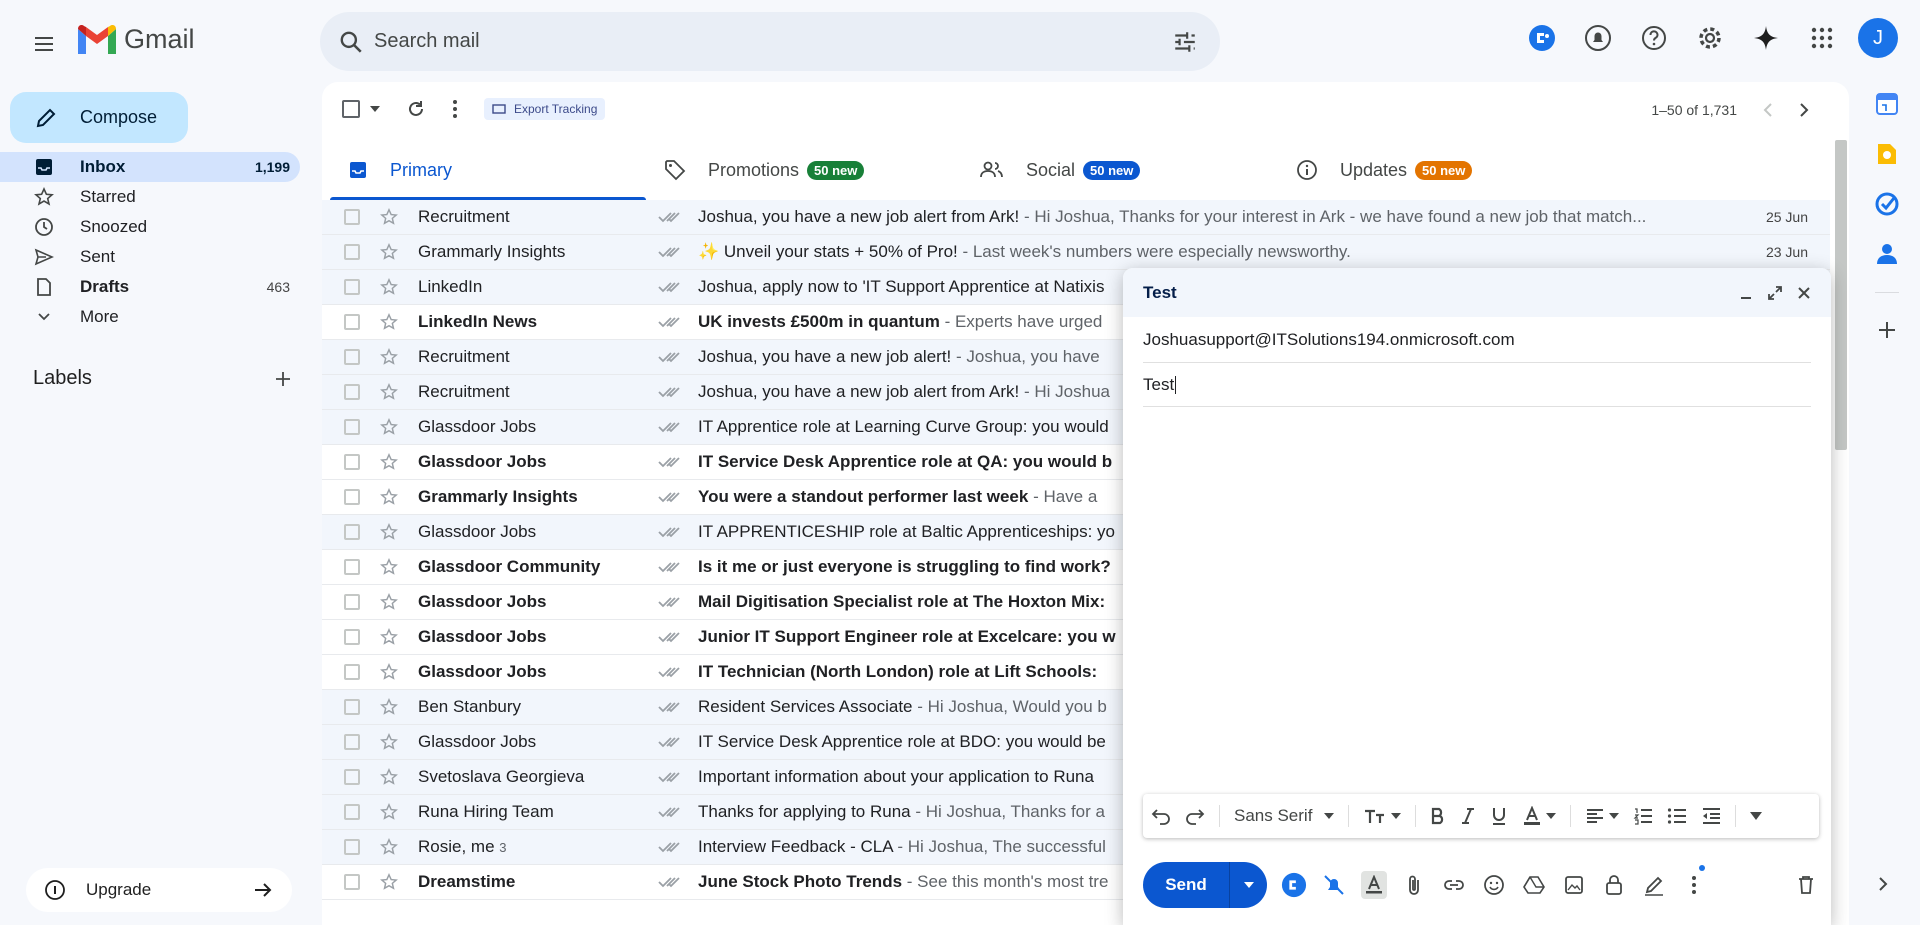 The width and height of the screenshot is (1920, 925). Describe the element at coordinates (1887, 204) in the screenshot. I see `tasks-icon` at that location.